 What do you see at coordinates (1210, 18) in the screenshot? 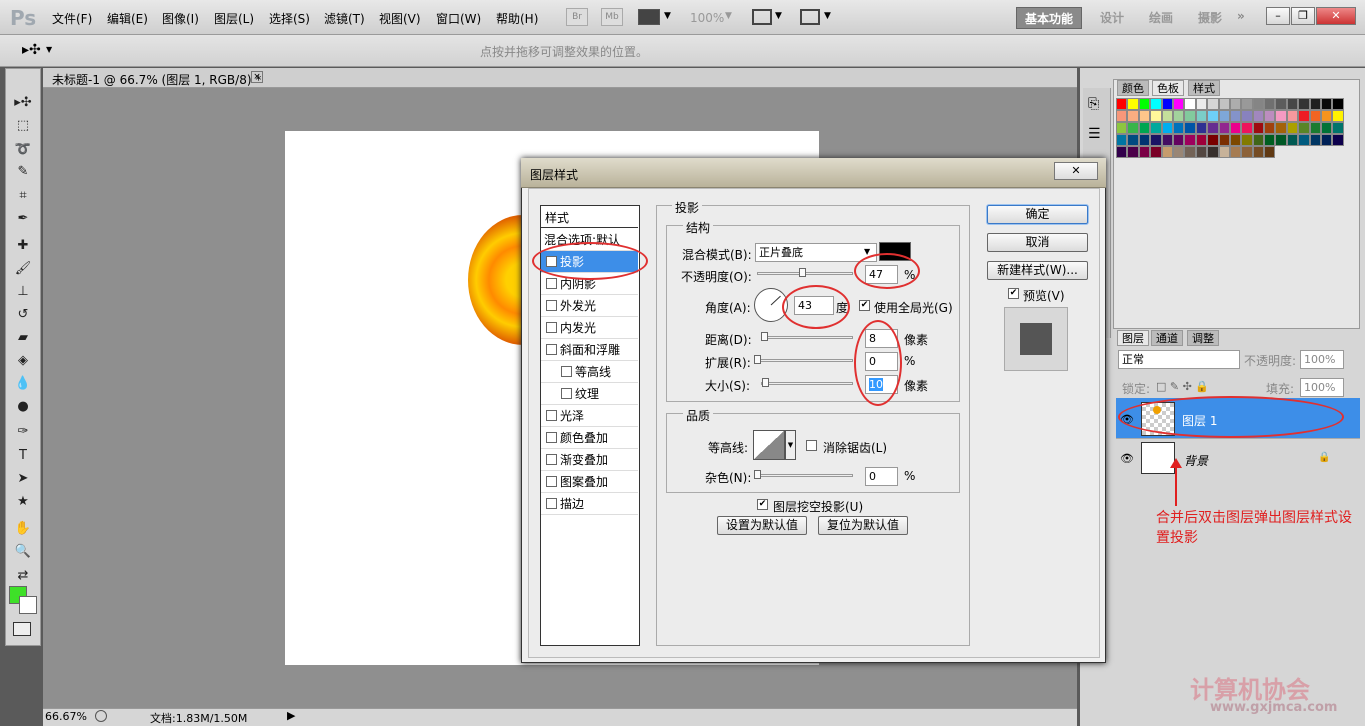
I see `workspace-photography: 摄影` at bounding box center [1210, 18].